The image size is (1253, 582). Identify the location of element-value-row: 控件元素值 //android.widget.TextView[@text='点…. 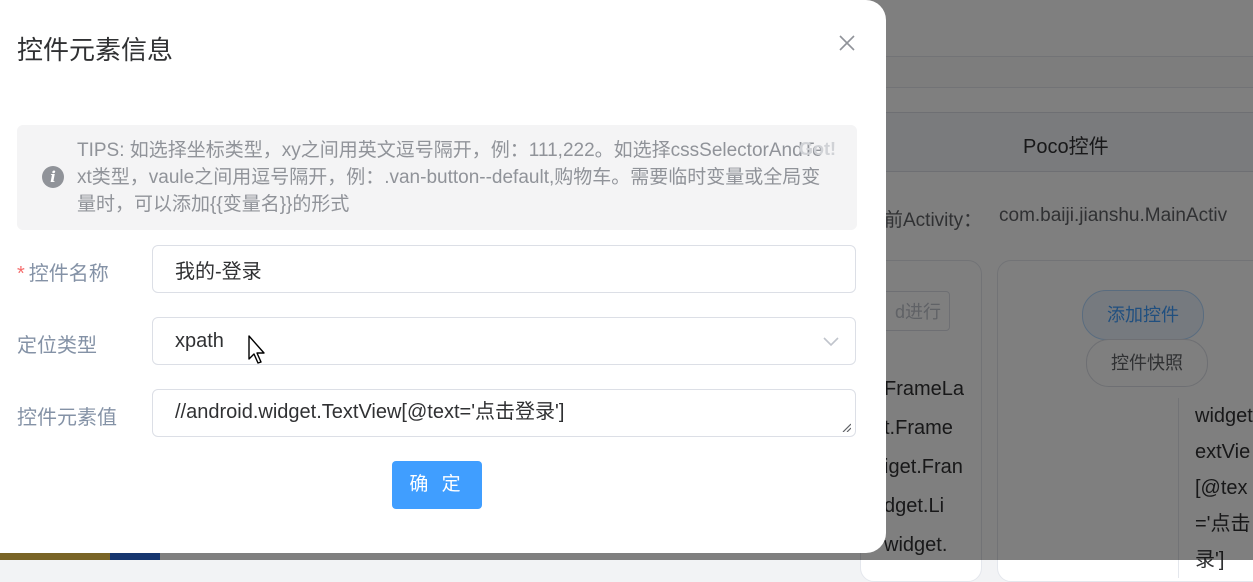
(437, 413).